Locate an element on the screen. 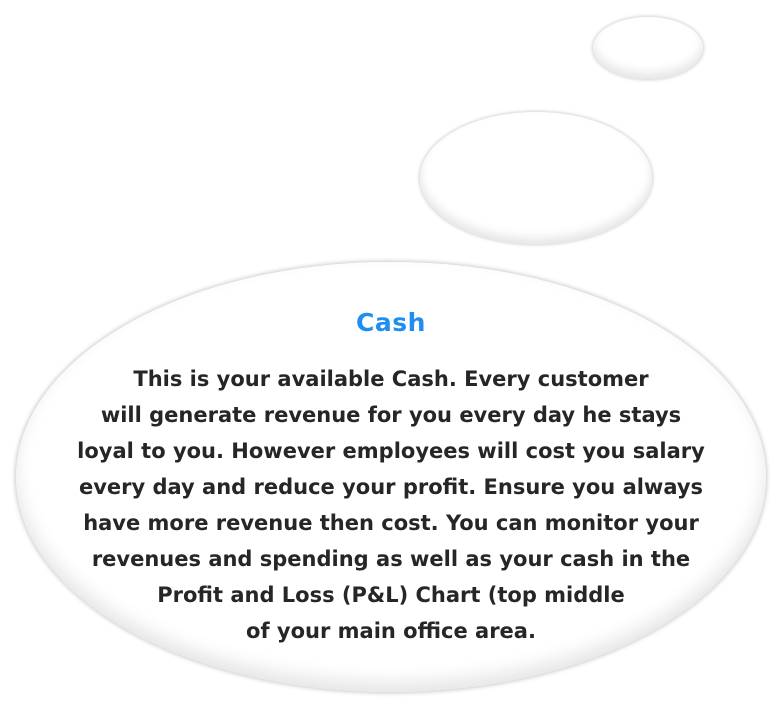 Image resolution: width=781 pixels, height=711 pixels. small-thought-bubble is located at coordinates (648, 48).